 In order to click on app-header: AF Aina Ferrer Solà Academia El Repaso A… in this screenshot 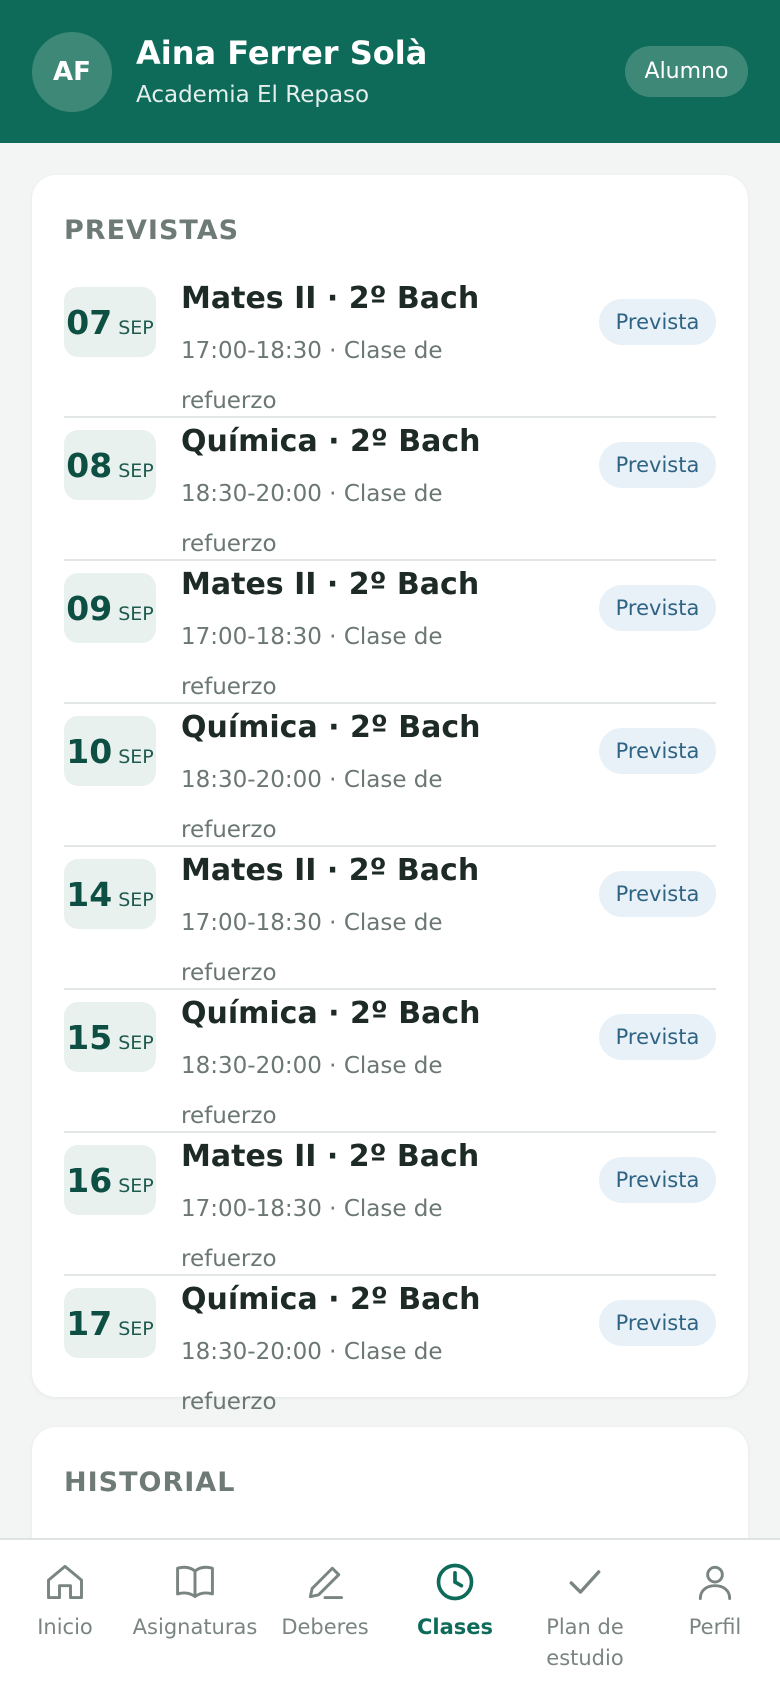, I will do `click(390, 71)`.